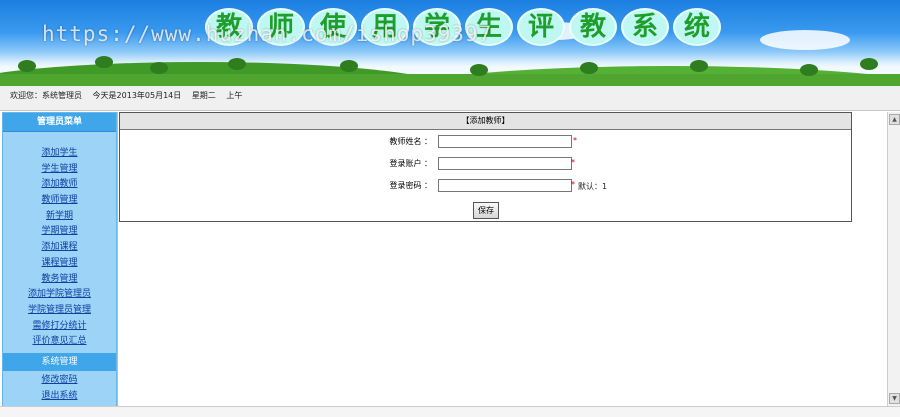  I want to click on teacher-name-input, so click(505, 141).